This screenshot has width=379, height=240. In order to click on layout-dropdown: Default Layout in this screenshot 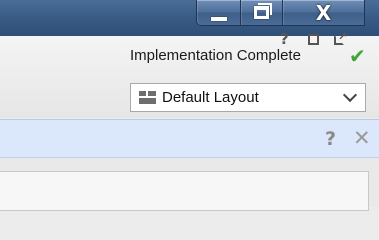, I will do `click(248, 97)`.